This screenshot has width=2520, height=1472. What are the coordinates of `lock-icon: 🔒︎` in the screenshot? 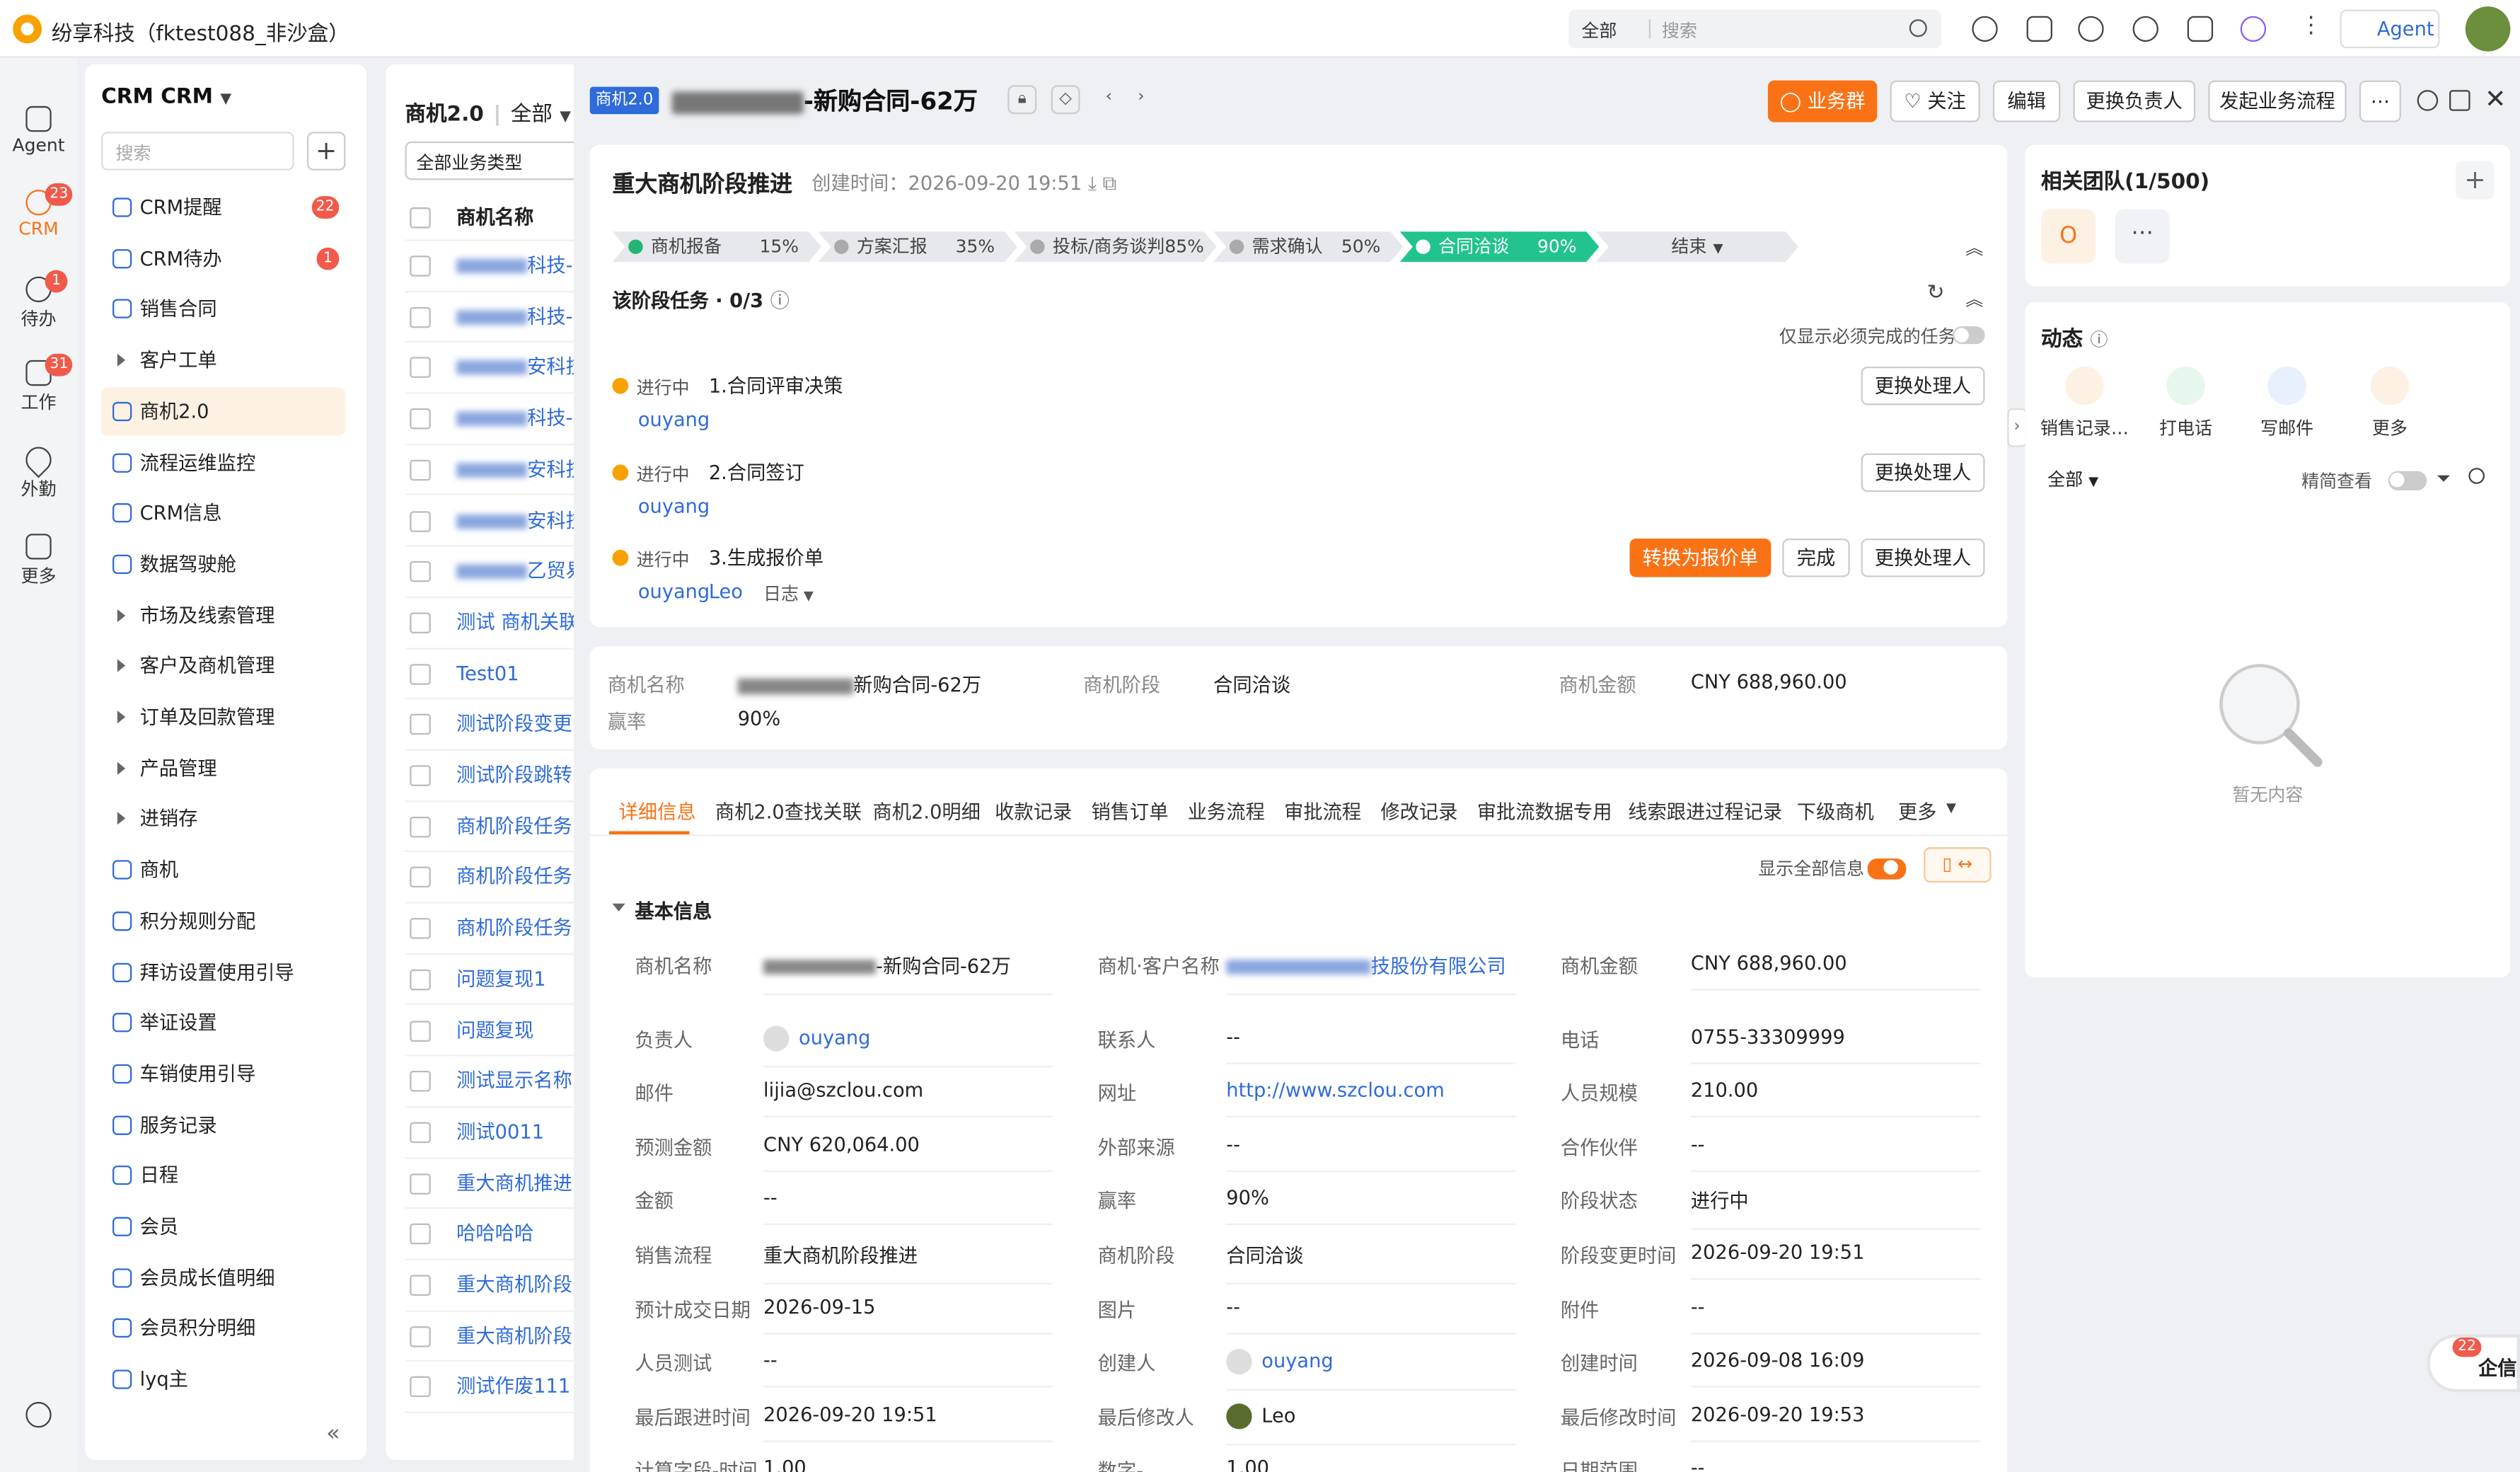 It's located at (1022, 100).